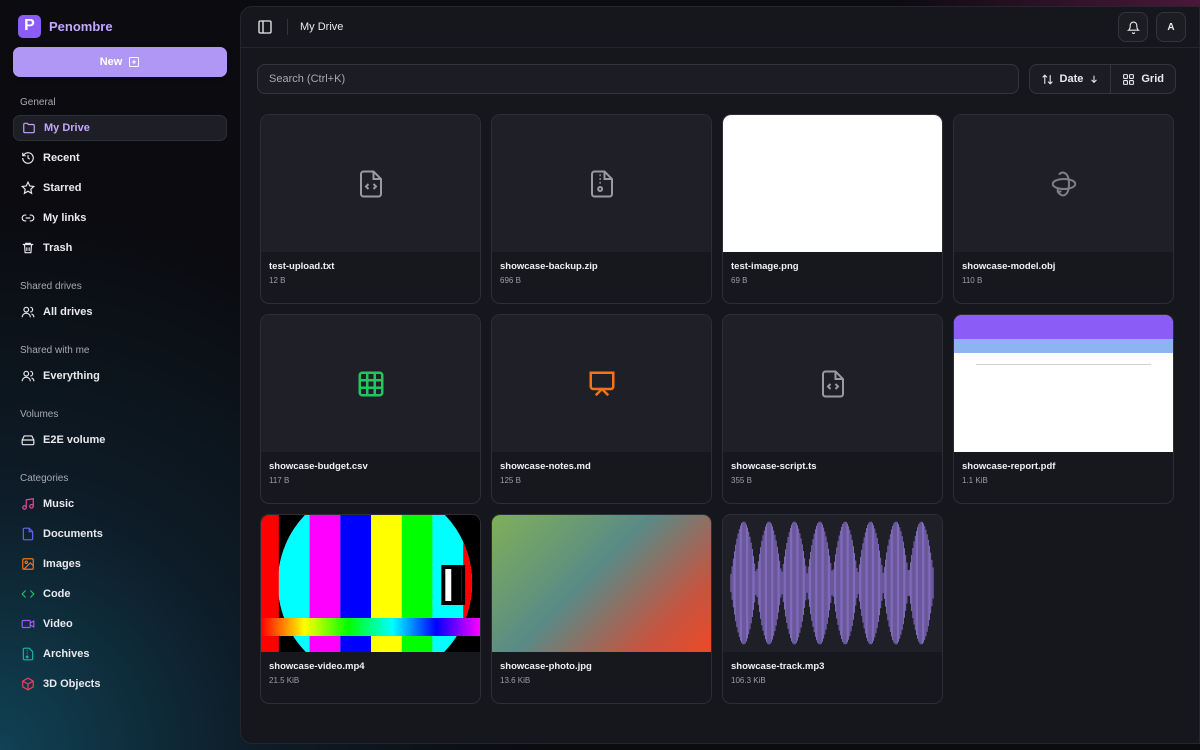  I want to click on file-card: showcase-report.pdf 1.1 KiB, so click(1063, 409).